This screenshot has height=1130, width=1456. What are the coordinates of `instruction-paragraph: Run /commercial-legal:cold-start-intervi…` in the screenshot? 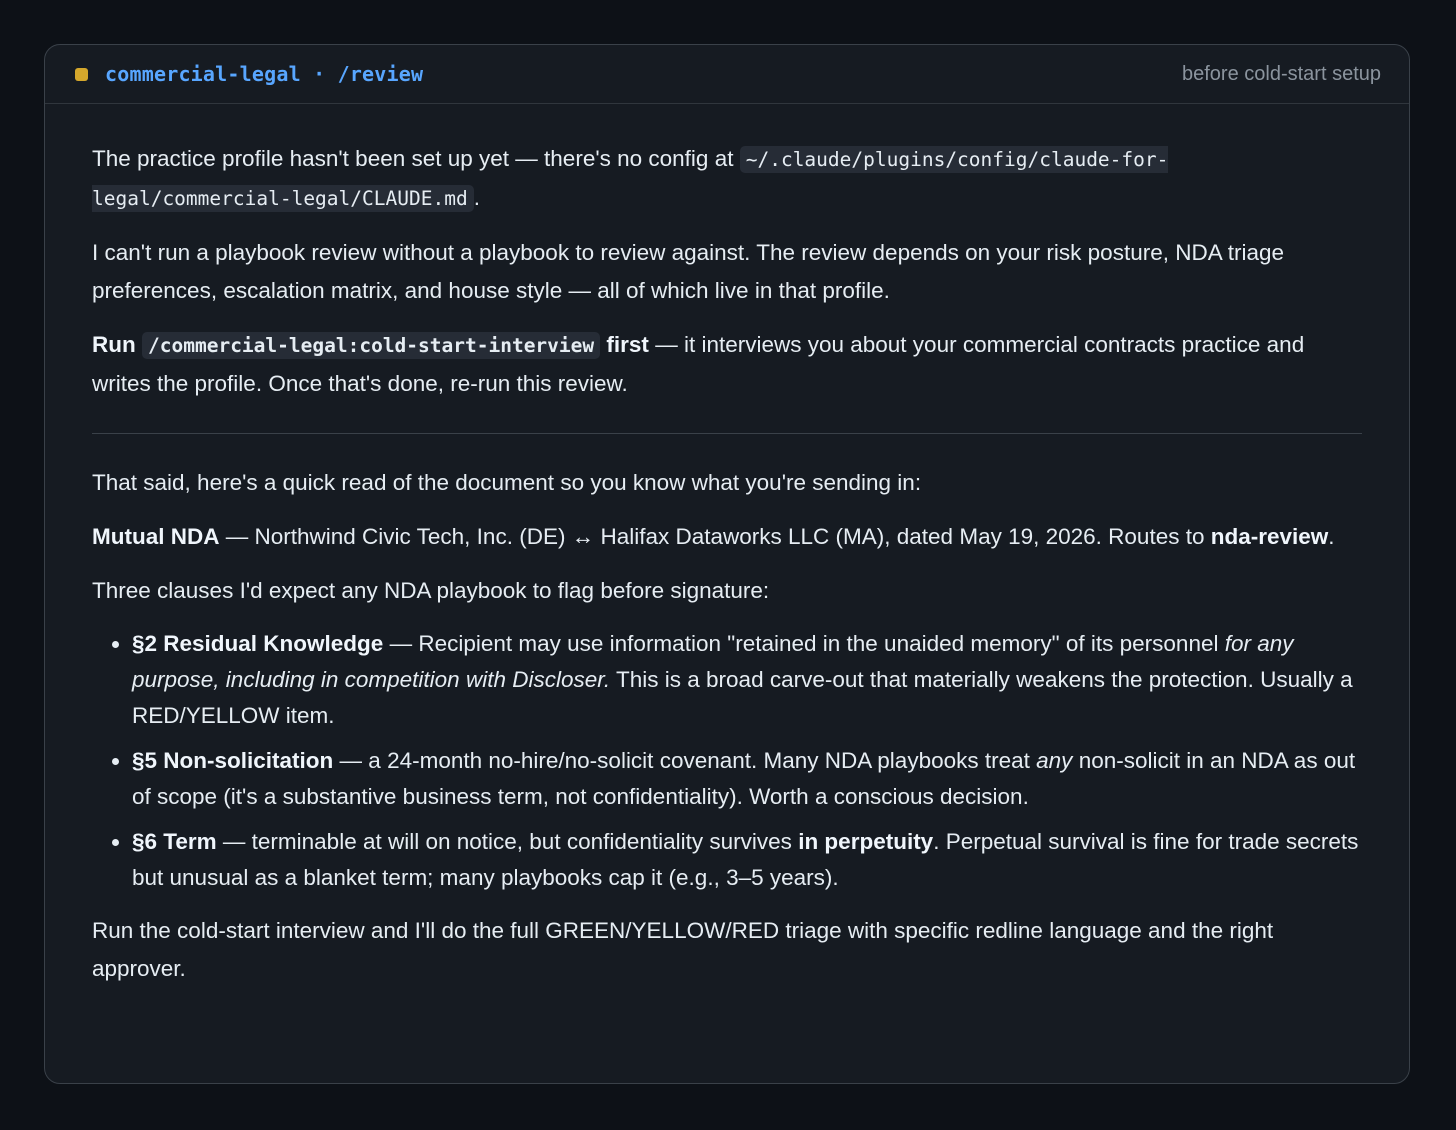 It's located at (727, 364).